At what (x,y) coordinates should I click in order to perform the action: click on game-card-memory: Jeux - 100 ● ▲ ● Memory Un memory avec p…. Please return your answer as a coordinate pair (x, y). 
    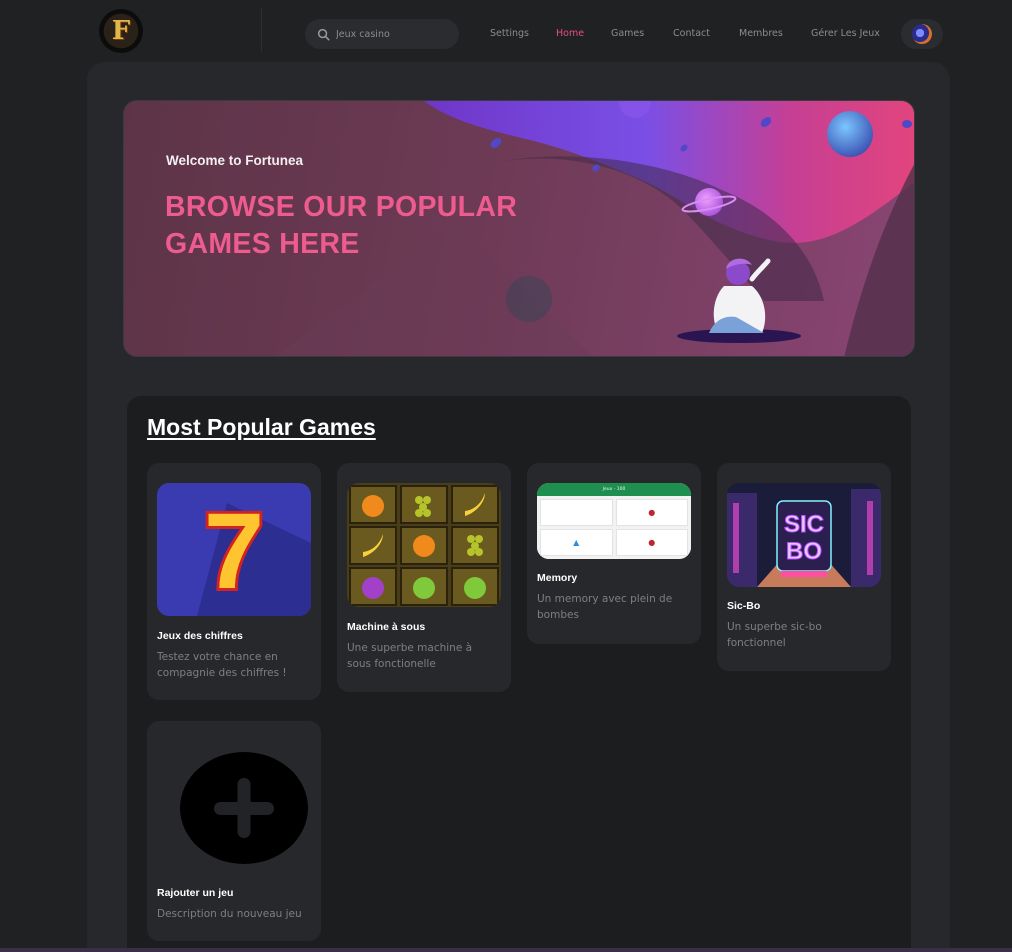
    Looking at the image, I should click on (614, 553).